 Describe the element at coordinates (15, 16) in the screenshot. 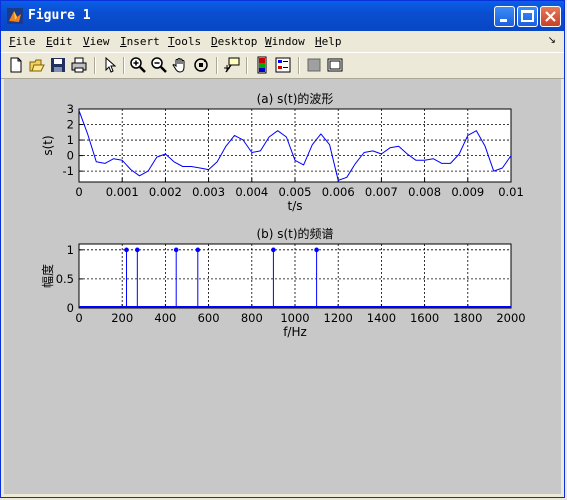

I see `matlab-icon` at that location.